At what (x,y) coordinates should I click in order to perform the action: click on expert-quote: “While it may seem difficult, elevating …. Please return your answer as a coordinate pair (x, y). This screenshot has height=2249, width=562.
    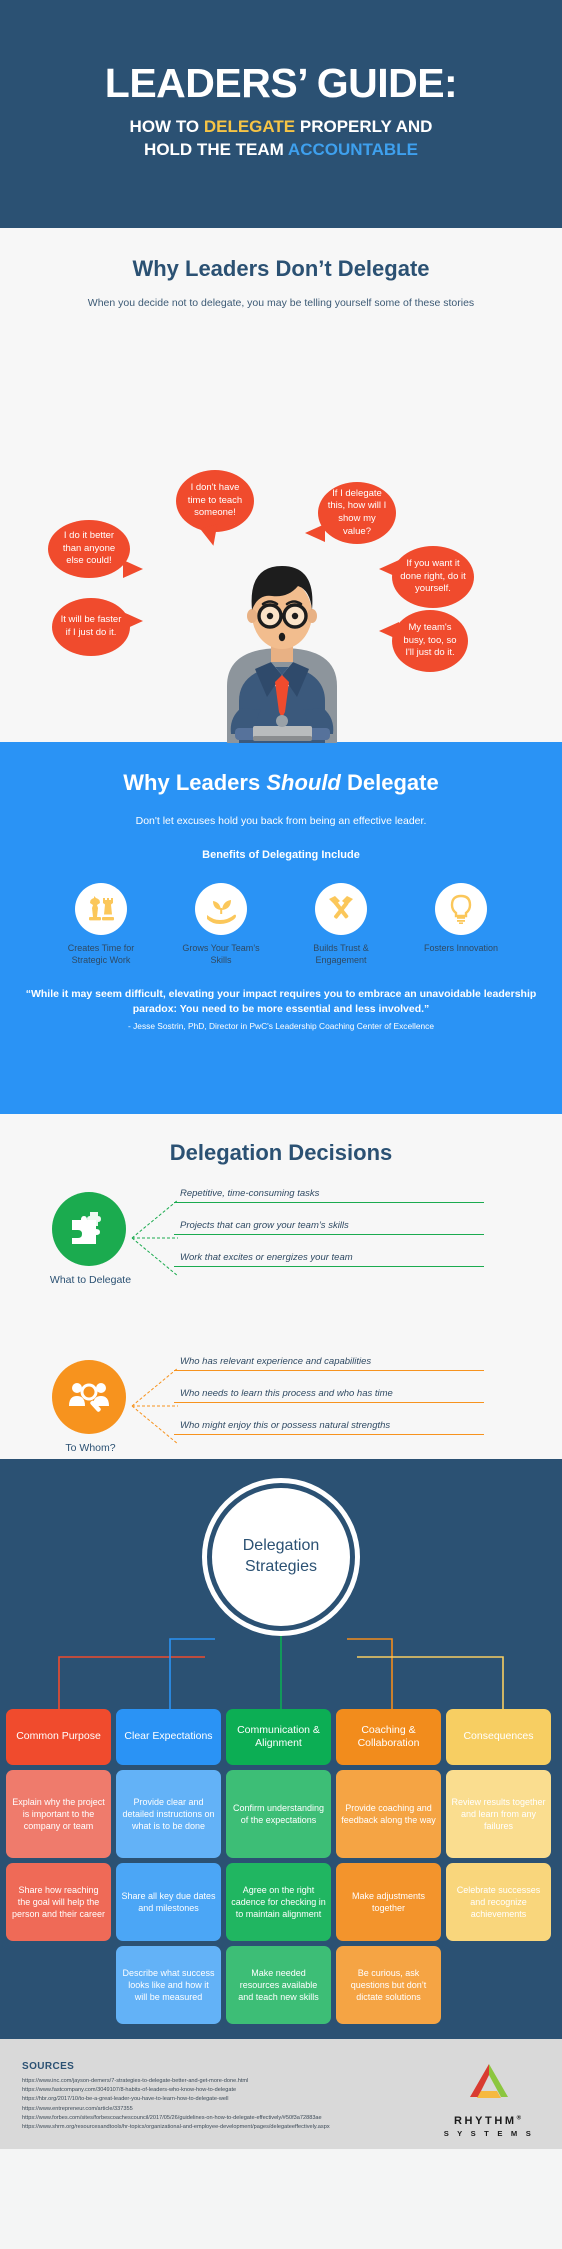
    Looking at the image, I should click on (281, 1010).